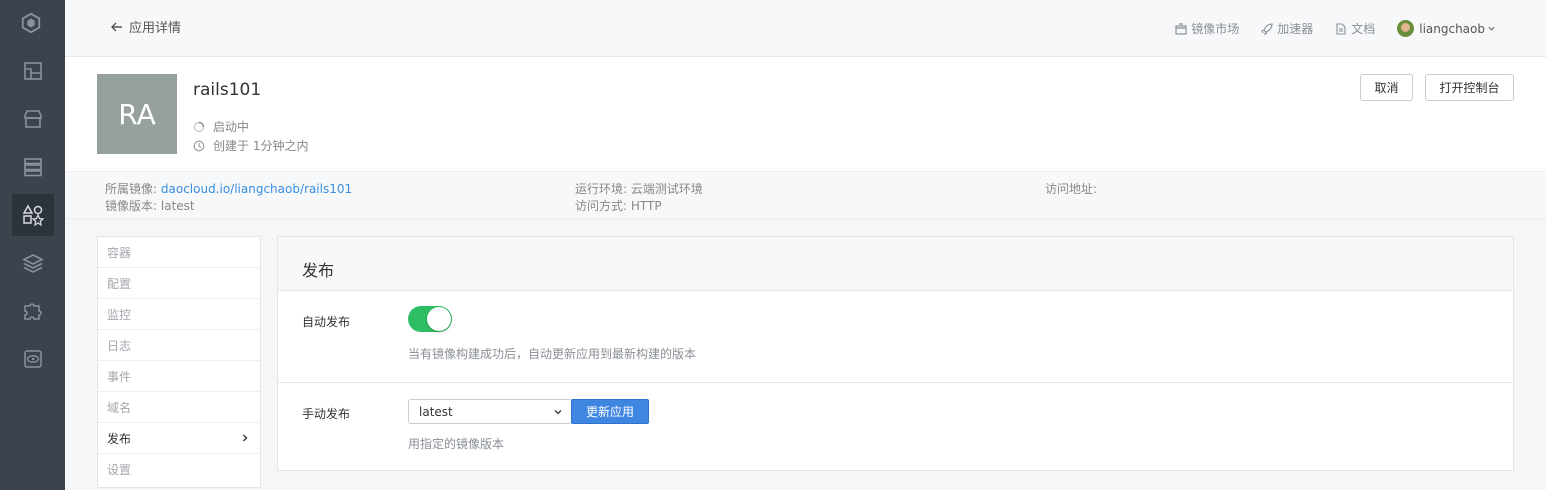  Describe the element at coordinates (1341, 28) in the screenshot. I see `document-icon` at that location.